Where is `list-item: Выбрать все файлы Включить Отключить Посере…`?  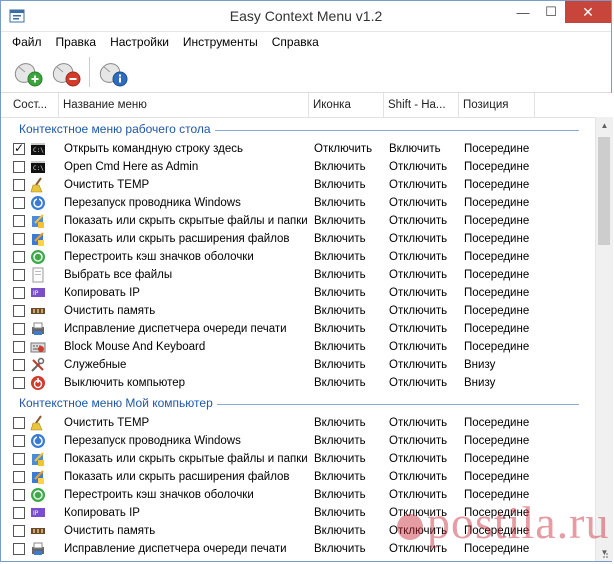 list-item: Выбрать все файлы Включить Отключить Посере… is located at coordinates (307, 275).